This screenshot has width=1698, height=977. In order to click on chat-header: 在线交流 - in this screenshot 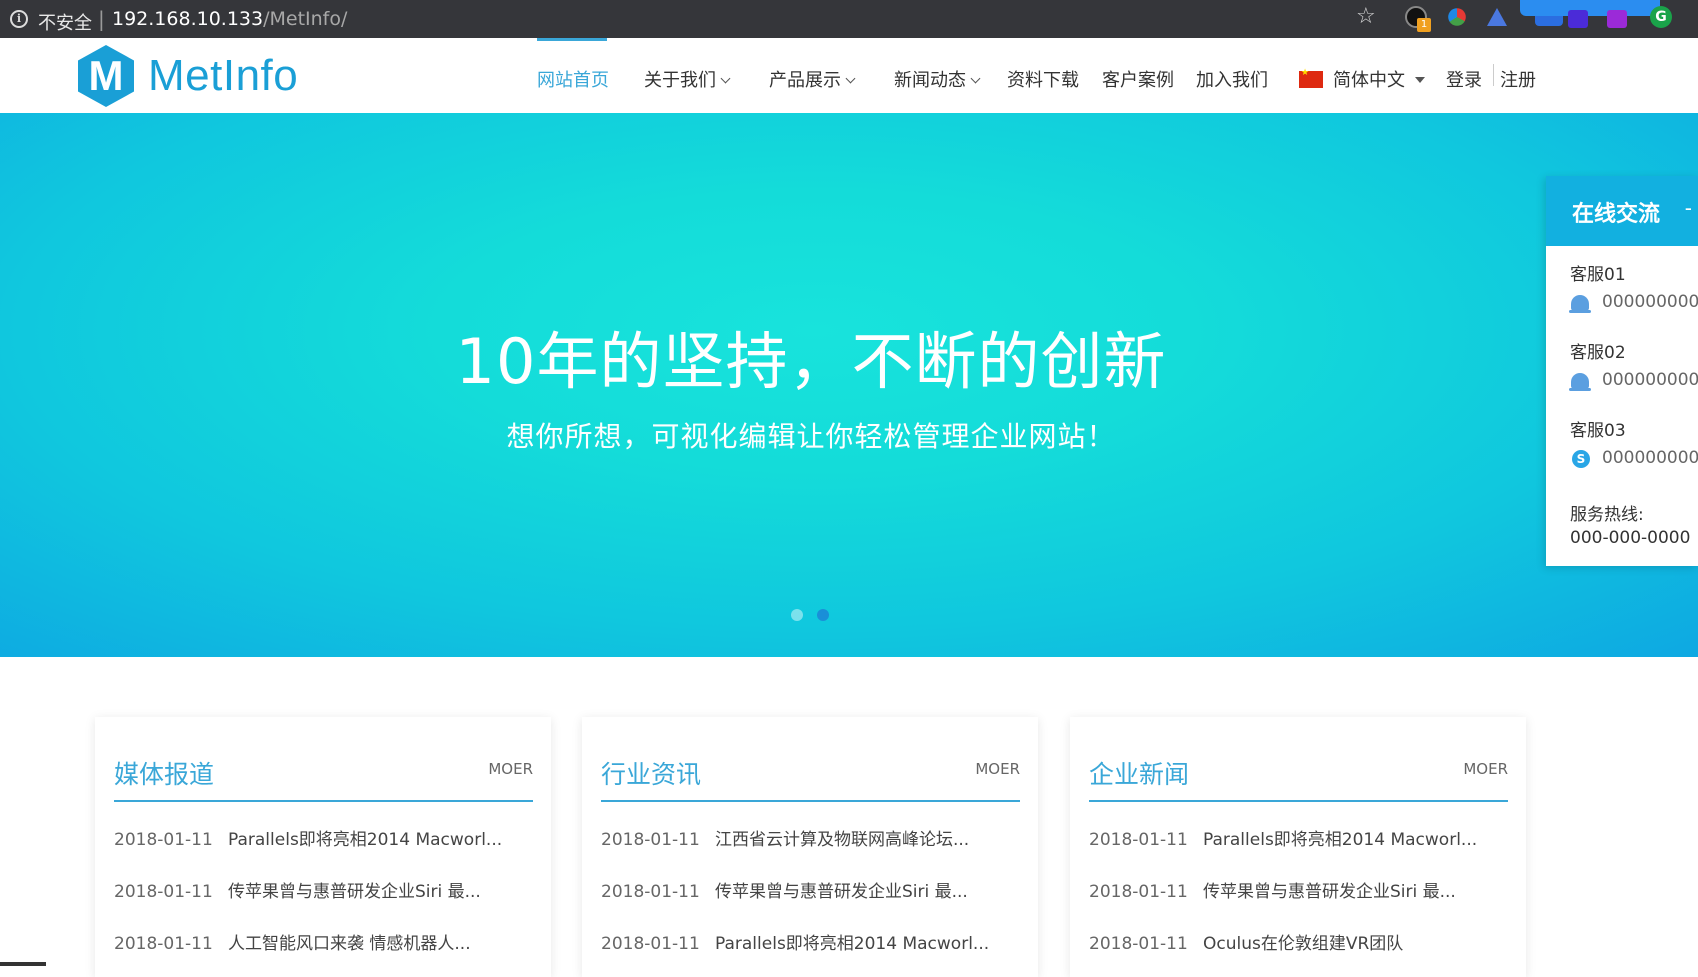, I will do `click(1622, 211)`.